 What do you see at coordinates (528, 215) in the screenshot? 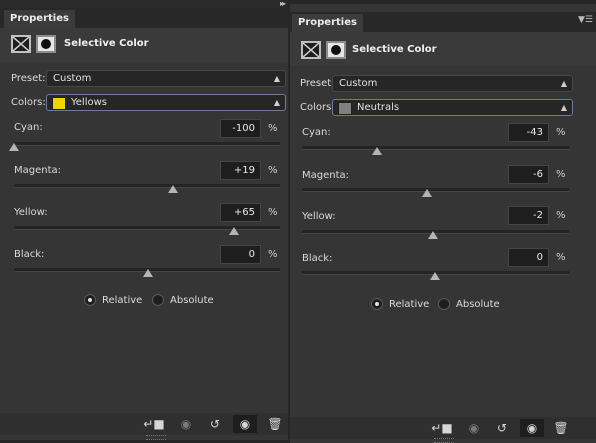
I see `yellow-value-input: -2` at bounding box center [528, 215].